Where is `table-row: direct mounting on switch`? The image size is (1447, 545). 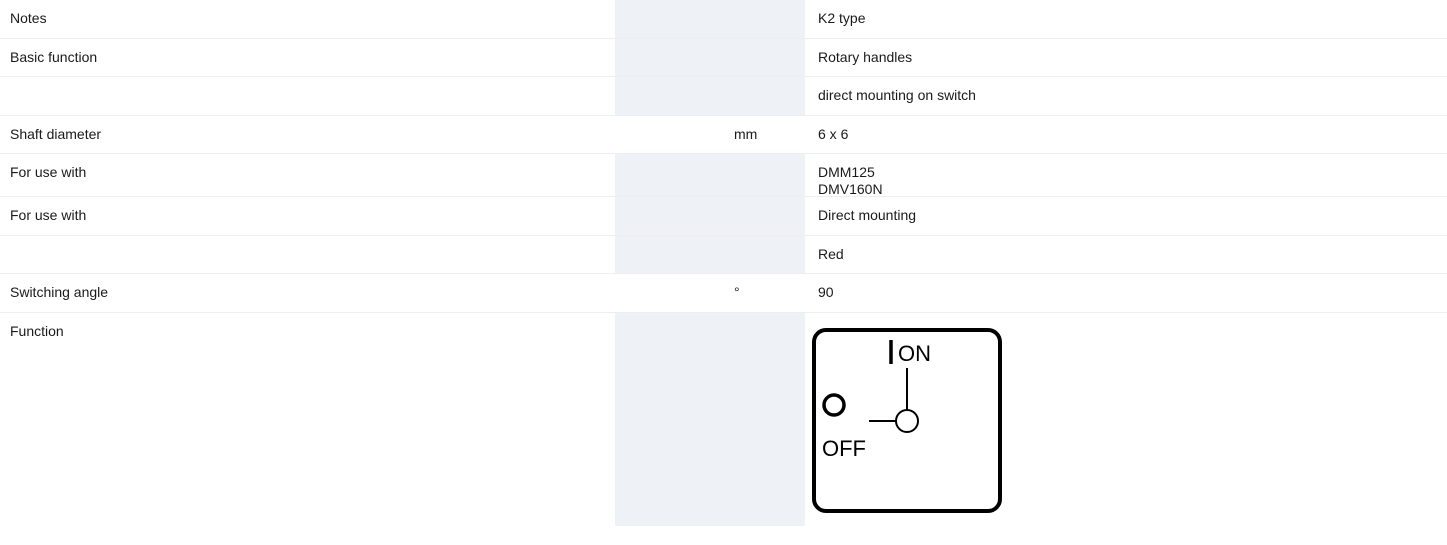
table-row: direct mounting on switch is located at coordinates (723, 96).